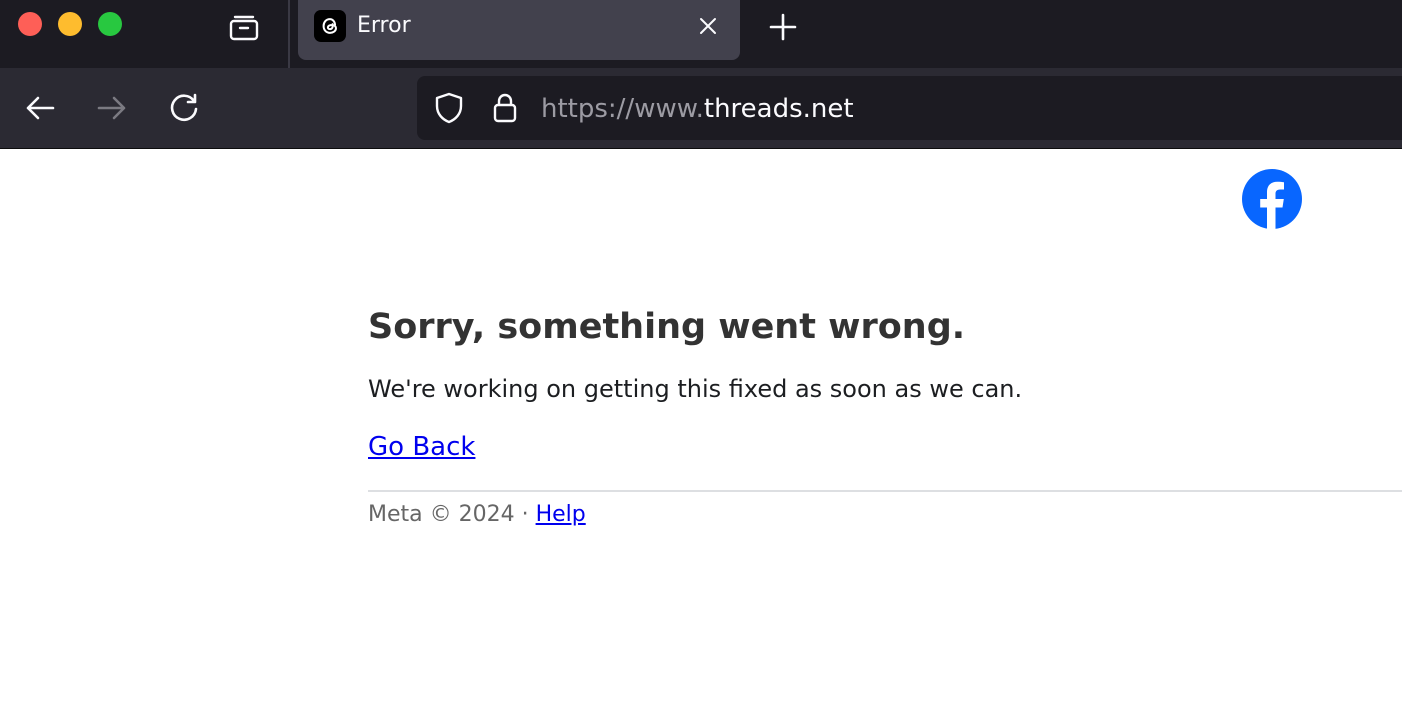 The width and height of the screenshot is (1402, 702). Describe the element at coordinates (449, 108) in the screenshot. I see `shield-icon` at that location.